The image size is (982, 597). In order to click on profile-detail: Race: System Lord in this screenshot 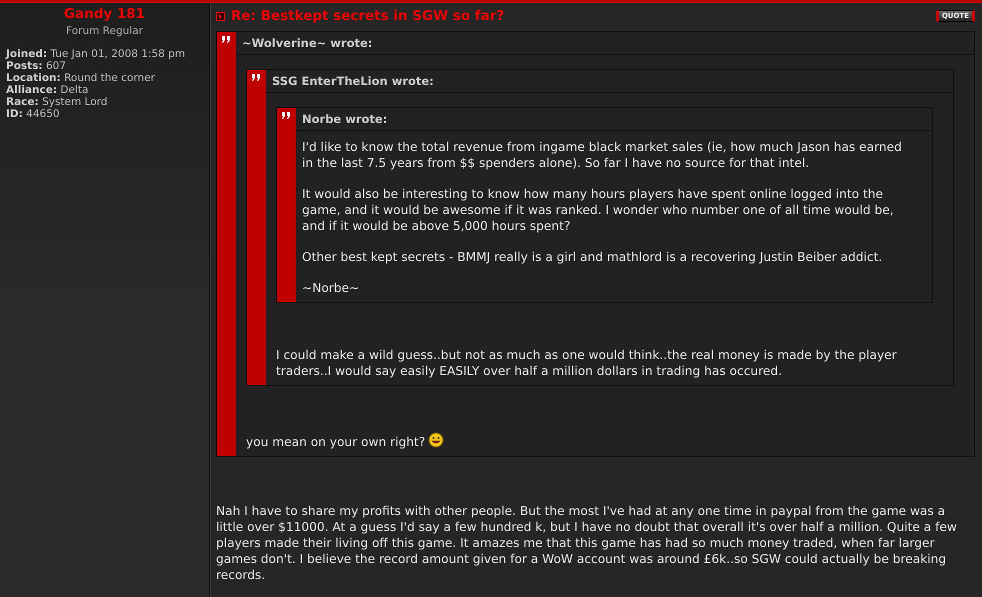, I will do `click(57, 102)`.